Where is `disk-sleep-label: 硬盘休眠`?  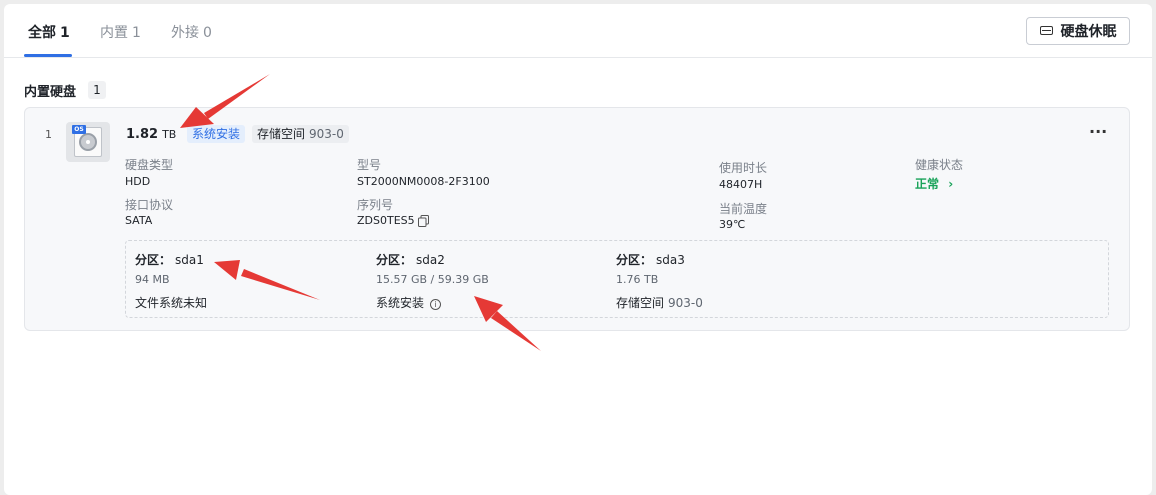
disk-sleep-label: 硬盘休眠 is located at coordinates (1088, 32).